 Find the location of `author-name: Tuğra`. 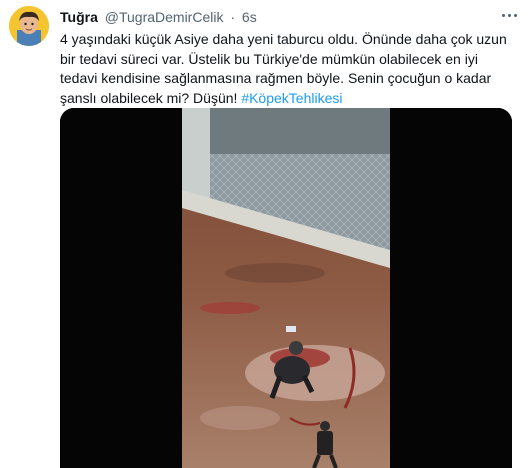

author-name: Tuğra is located at coordinates (79, 17).